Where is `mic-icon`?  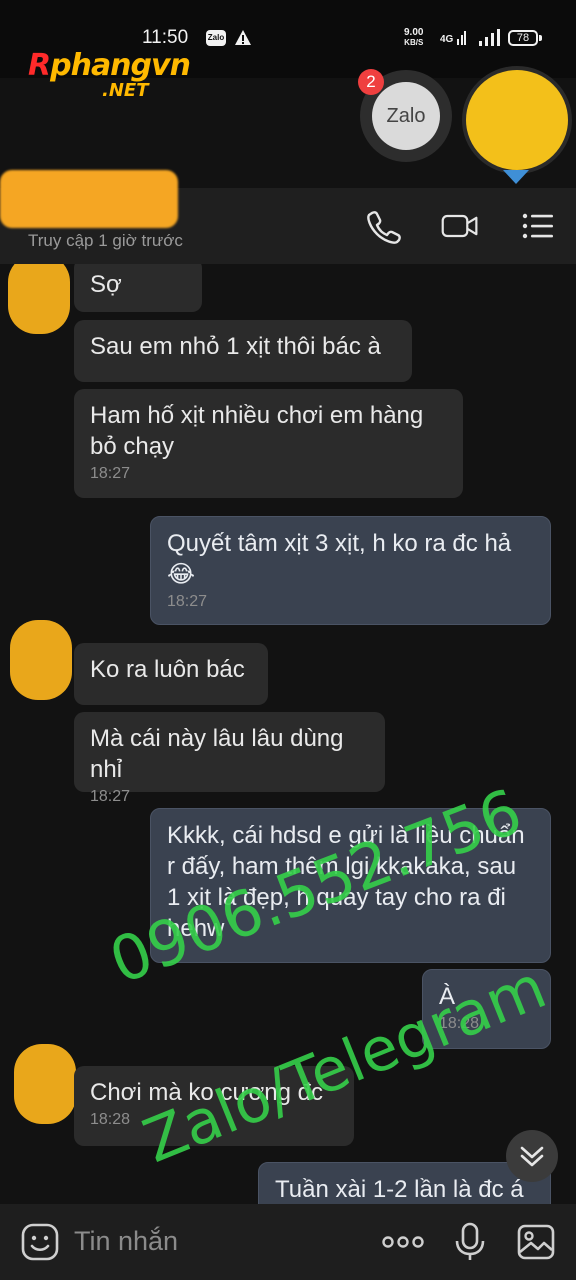 mic-icon is located at coordinates (470, 1242).